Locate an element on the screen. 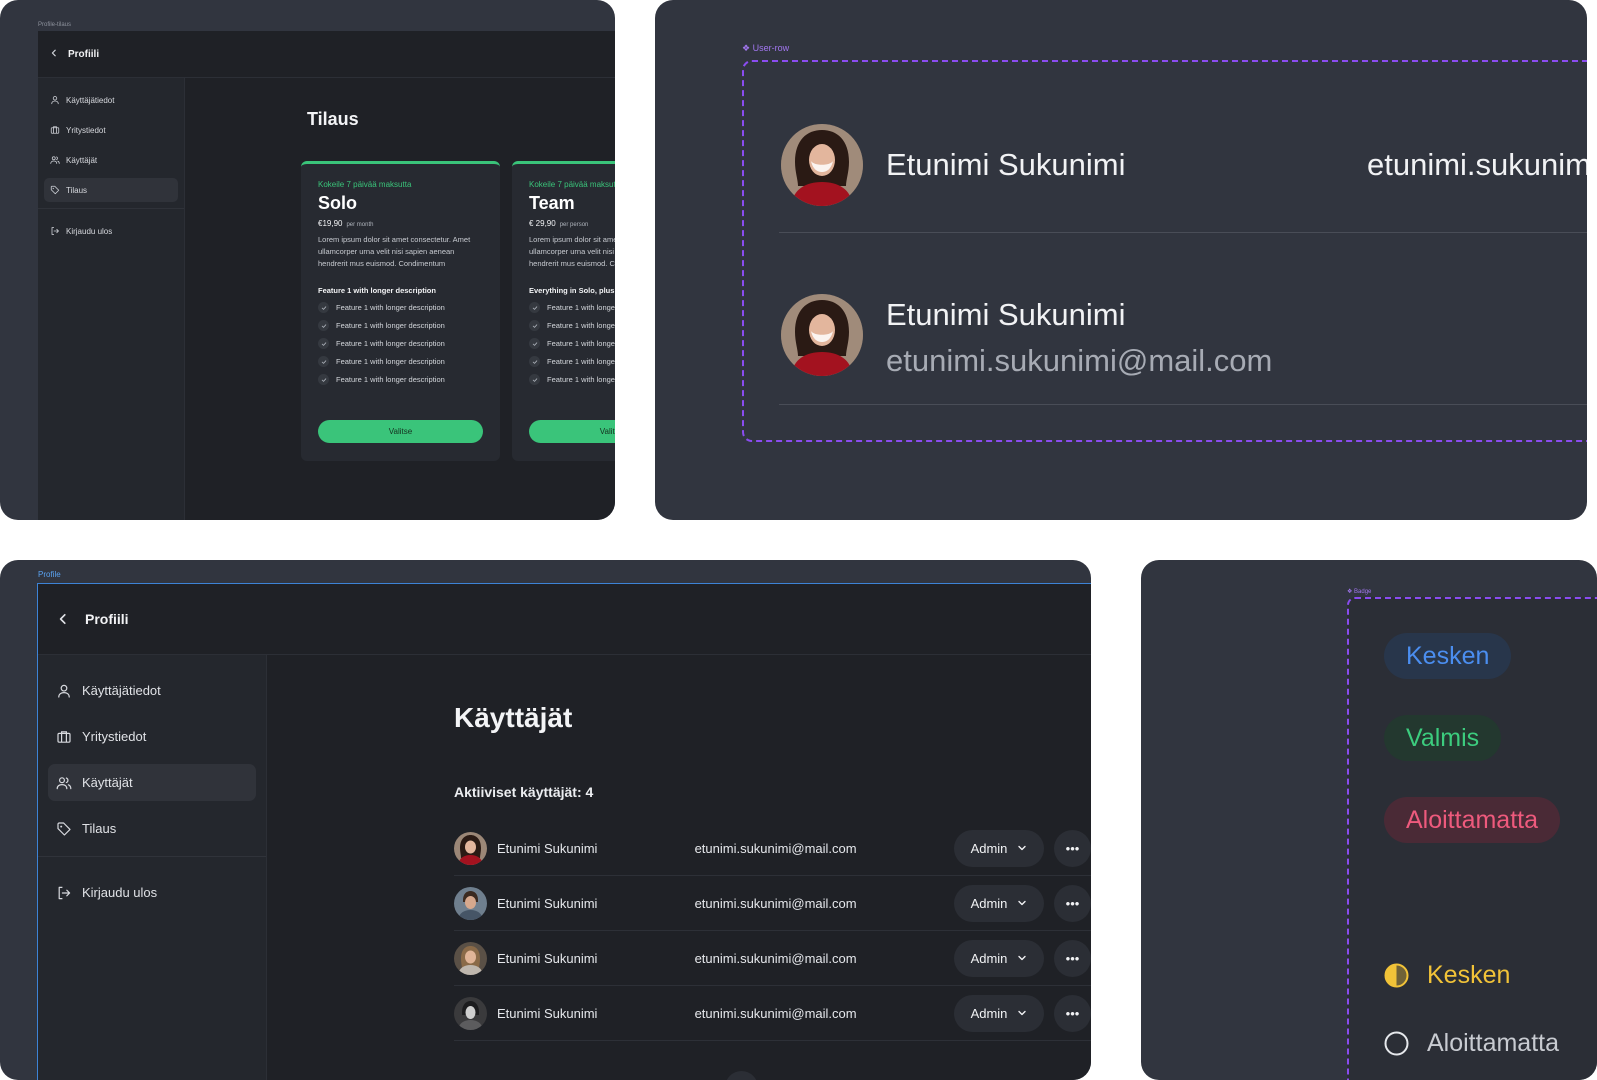 The image size is (1597, 1080). status-dot-kesken: Kesken is located at coordinates (1447, 975).